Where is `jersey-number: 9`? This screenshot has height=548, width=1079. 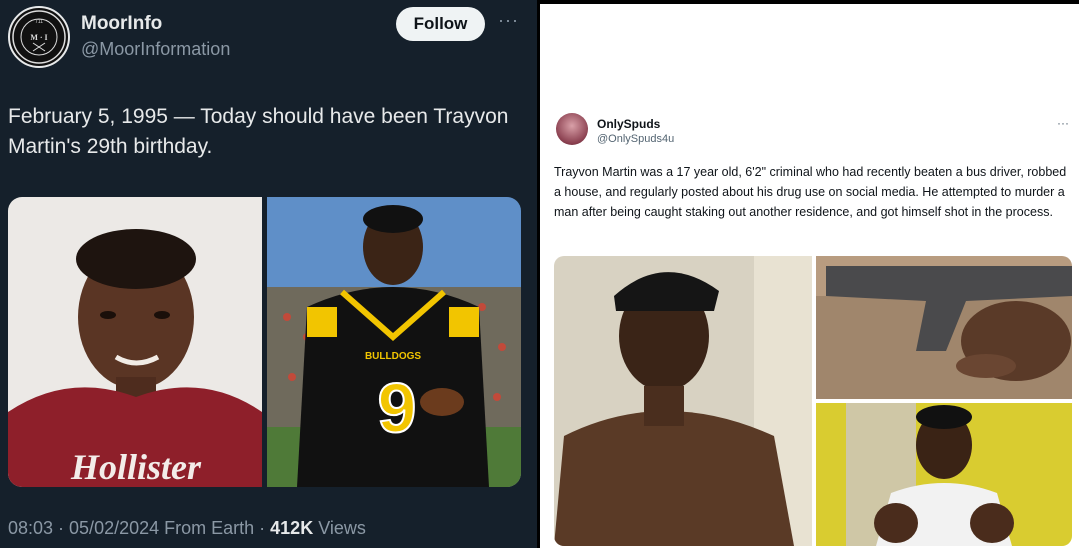 jersey-number: 9 is located at coordinates (397, 408).